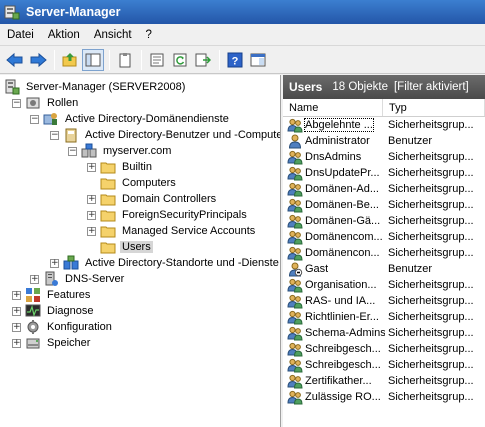 Image resolution: width=485 pixels, height=427 pixels. I want to click on forward-icon, so click(38, 59).